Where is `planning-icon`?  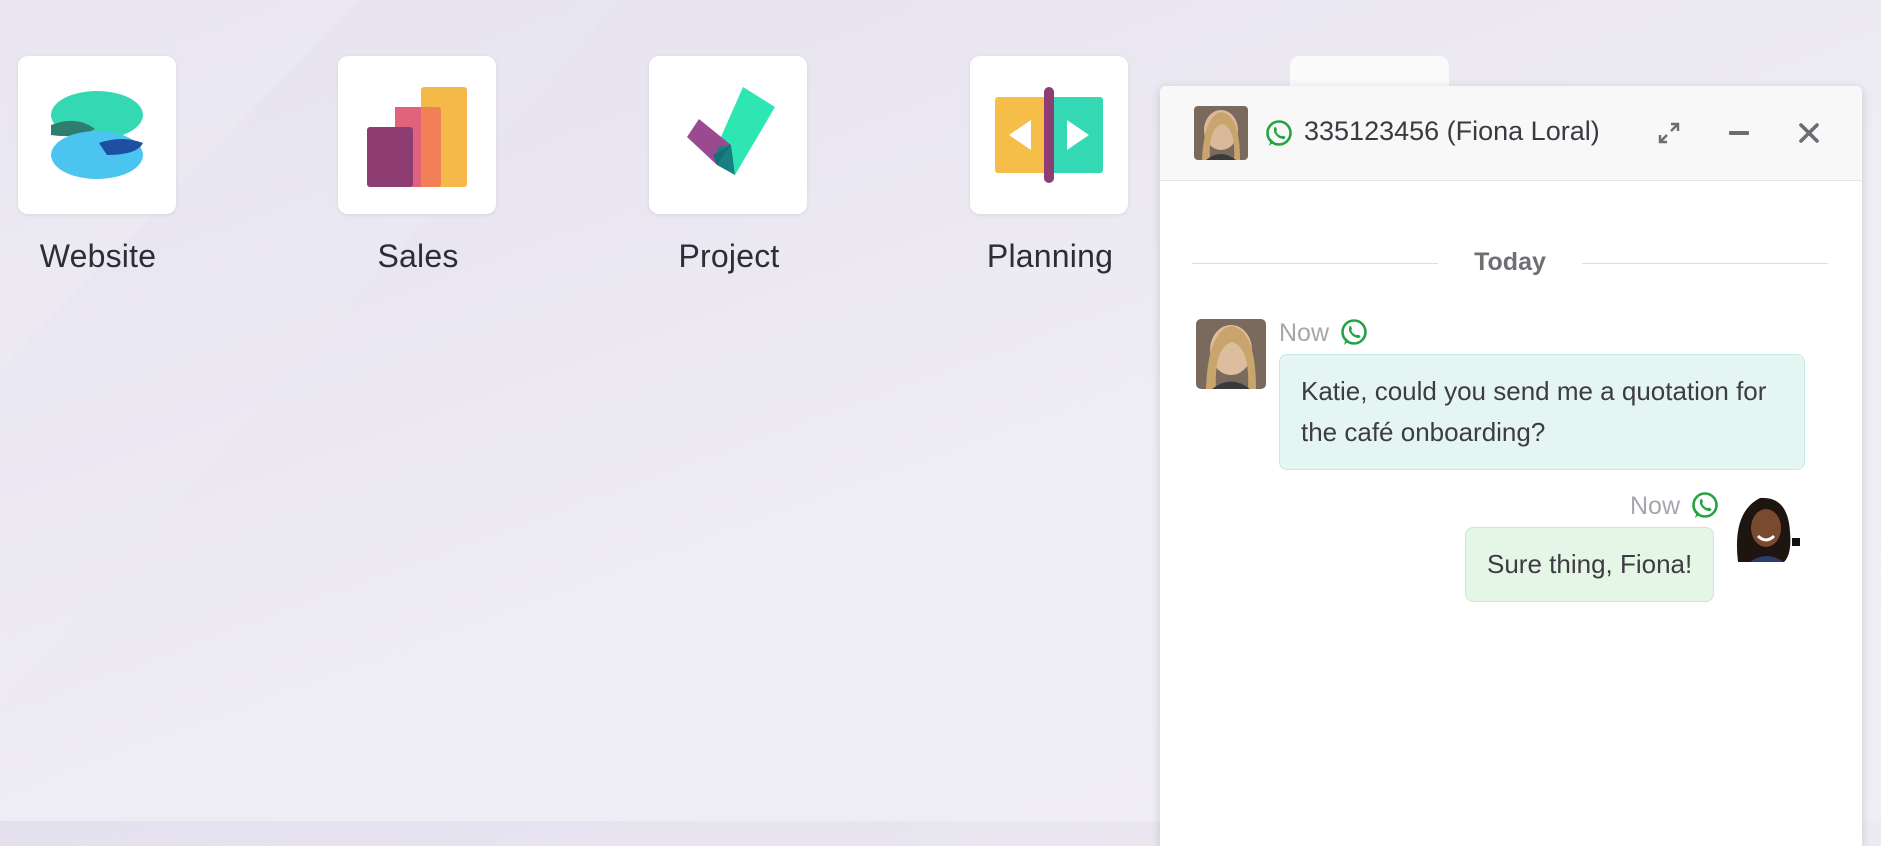 planning-icon is located at coordinates (1049, 135).